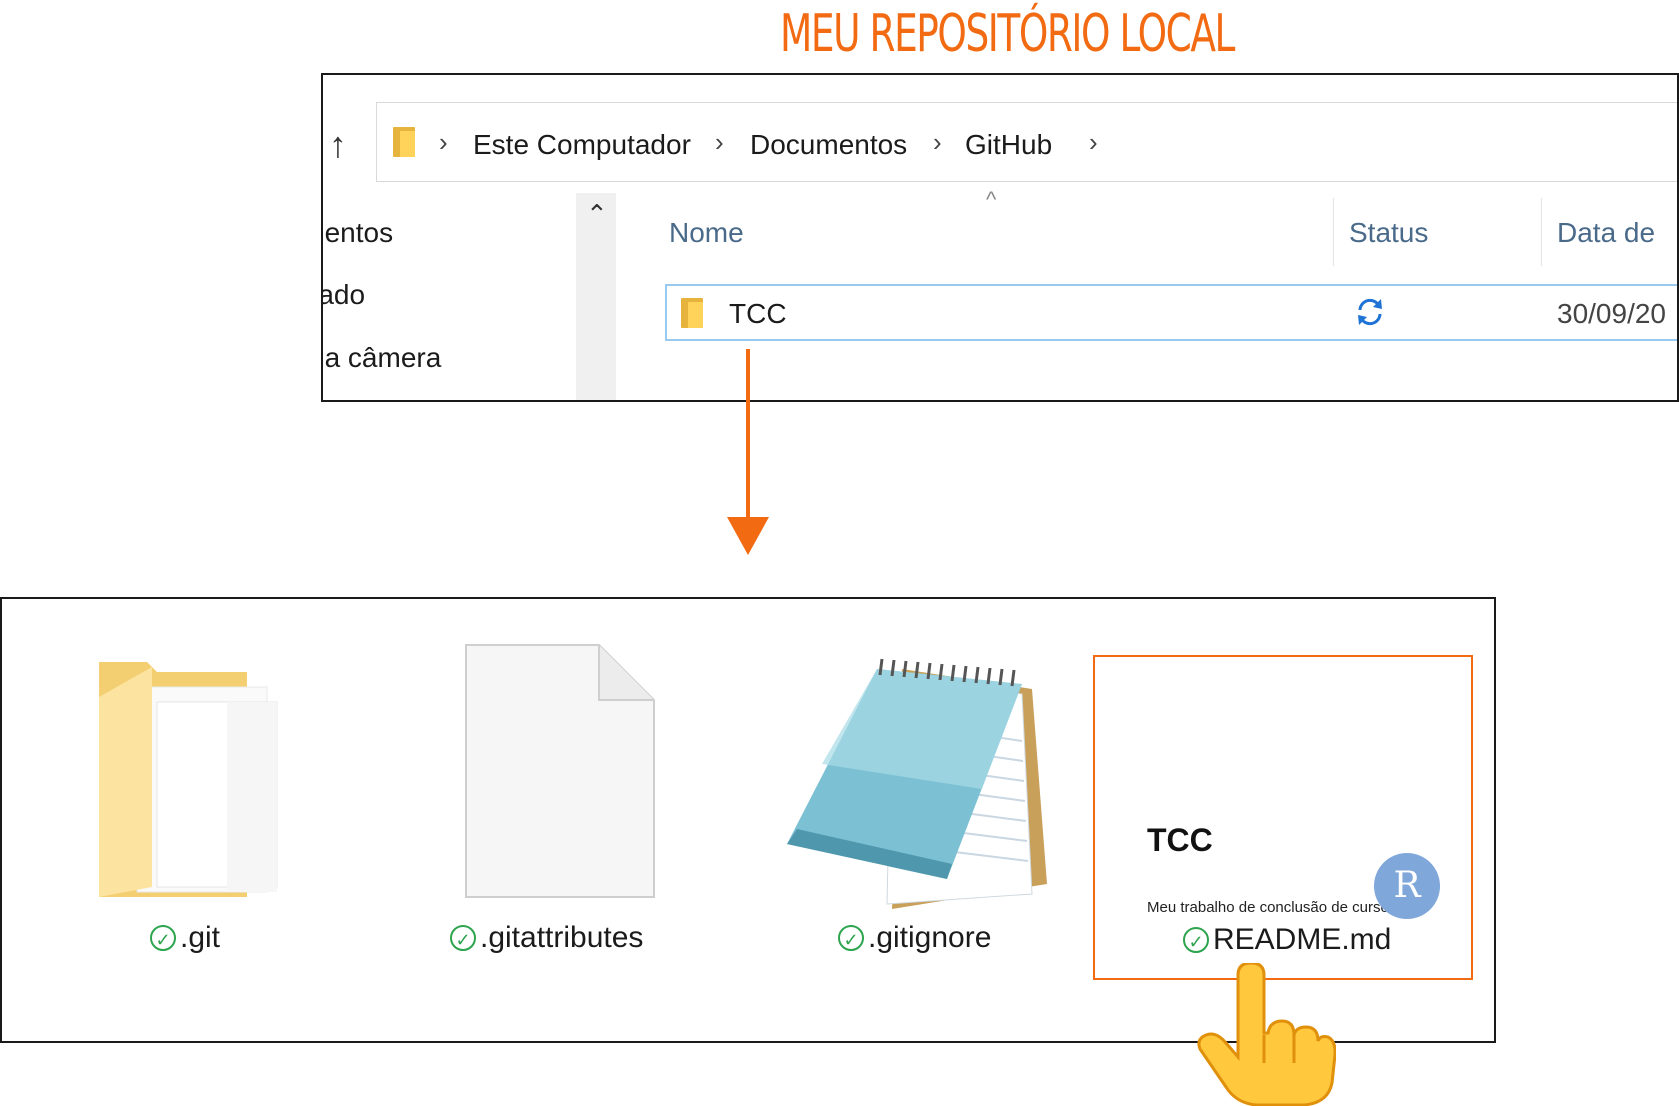 This screenshot has height=1106, width=1679. Describe the element at coordinates (582, 145) in the screenshot. I see `breadcrumb-item: Este Computador` at that location.